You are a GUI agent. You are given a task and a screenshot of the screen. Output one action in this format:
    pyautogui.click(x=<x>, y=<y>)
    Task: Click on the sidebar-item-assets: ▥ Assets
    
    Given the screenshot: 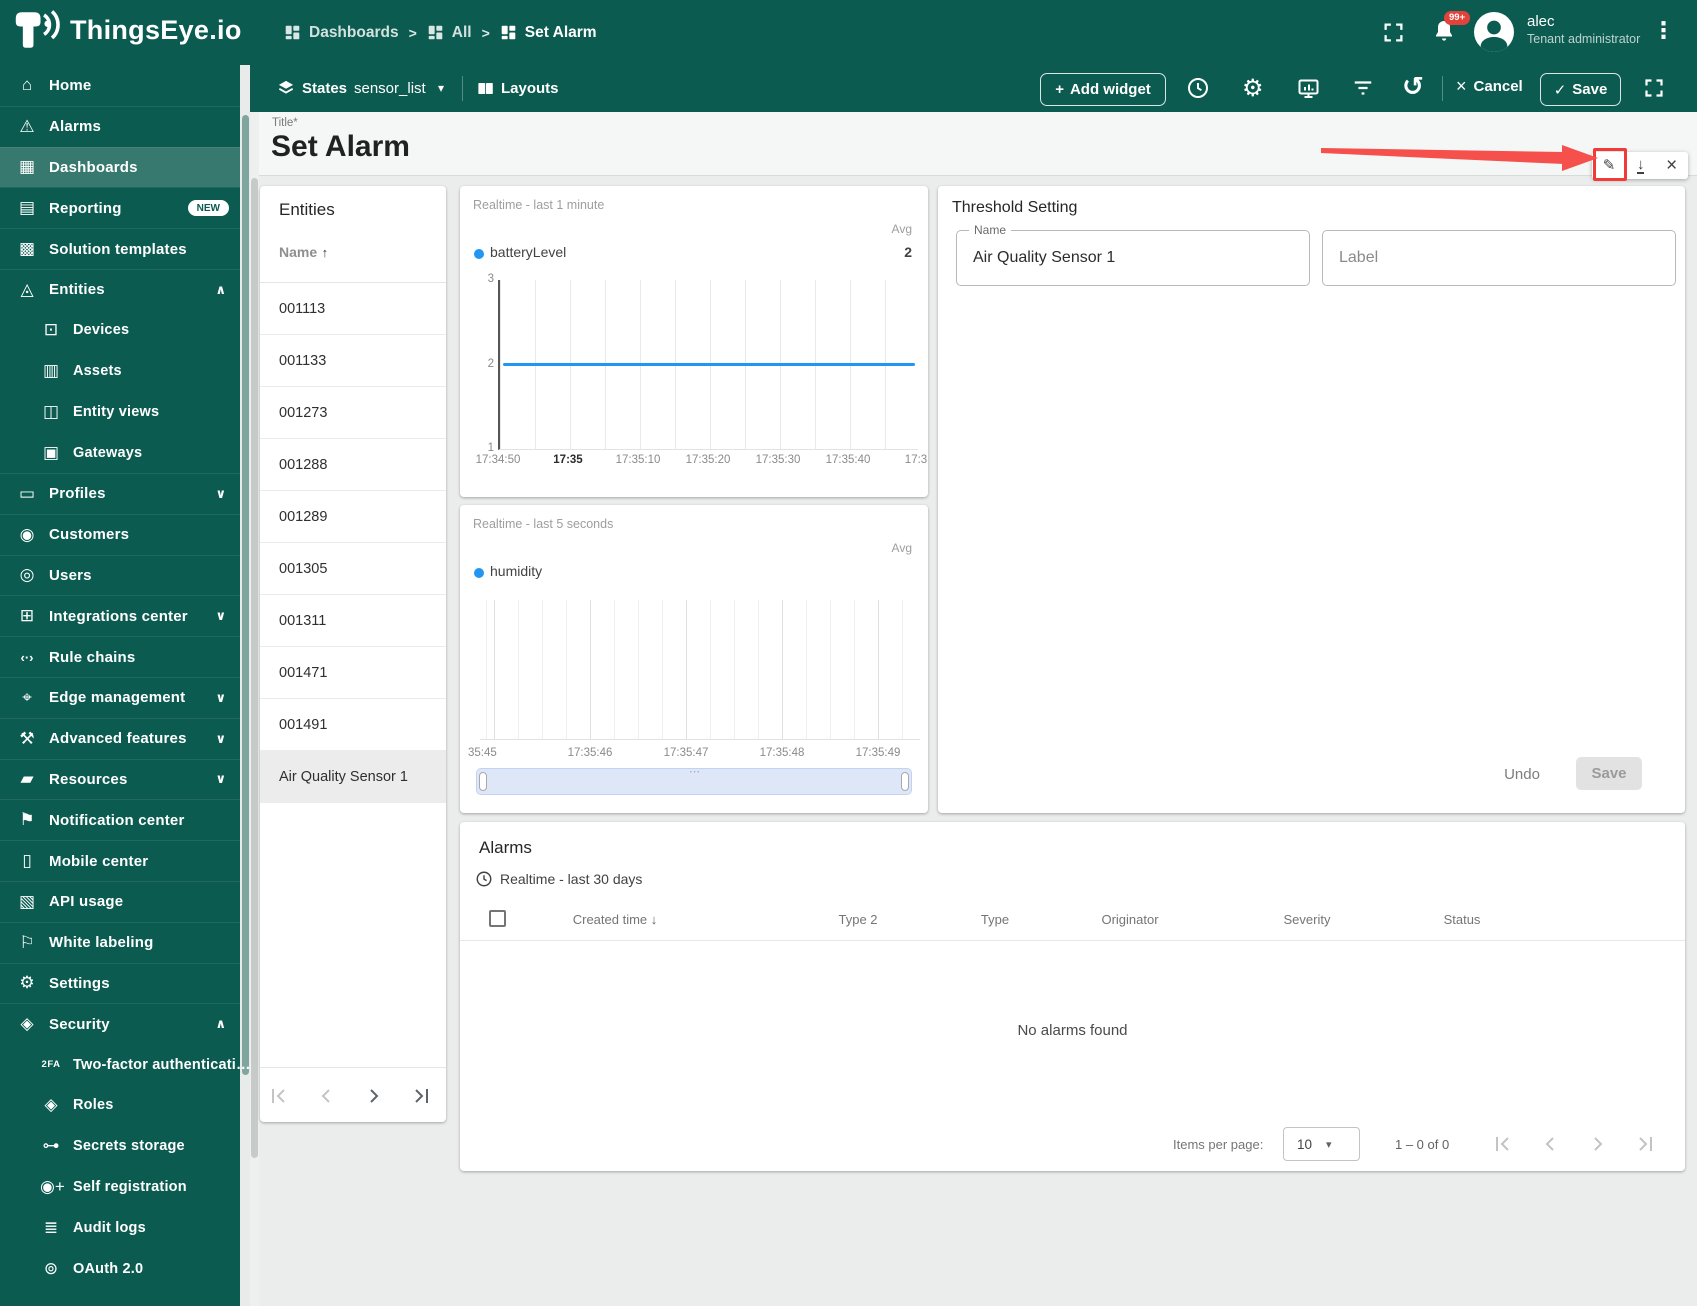 What is the action you would take?
    pyautogui.click(x=120, y=371)
    